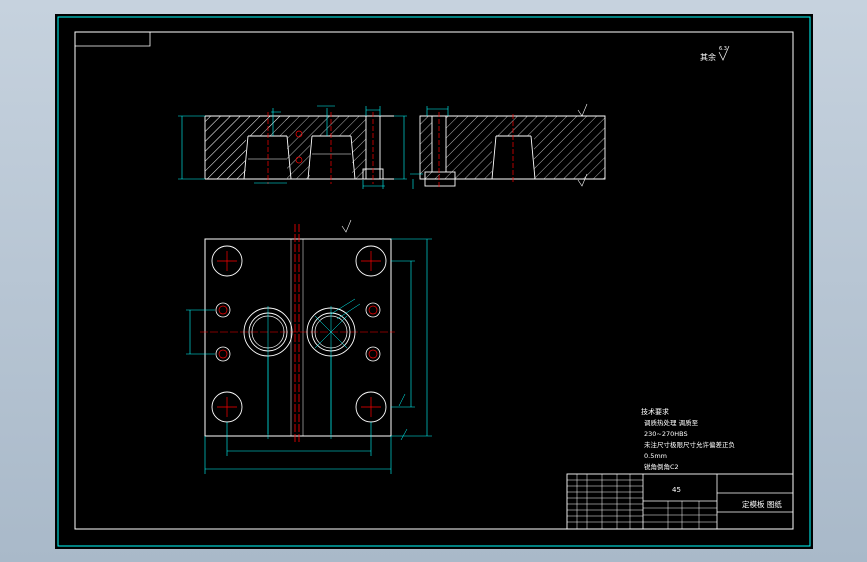 This screenshot has width=867, height=562. What do you see at coordinates (655, 411) in the screenshot?
I see `tech-req-title: 技术要求` at bounding box center [655, 411].